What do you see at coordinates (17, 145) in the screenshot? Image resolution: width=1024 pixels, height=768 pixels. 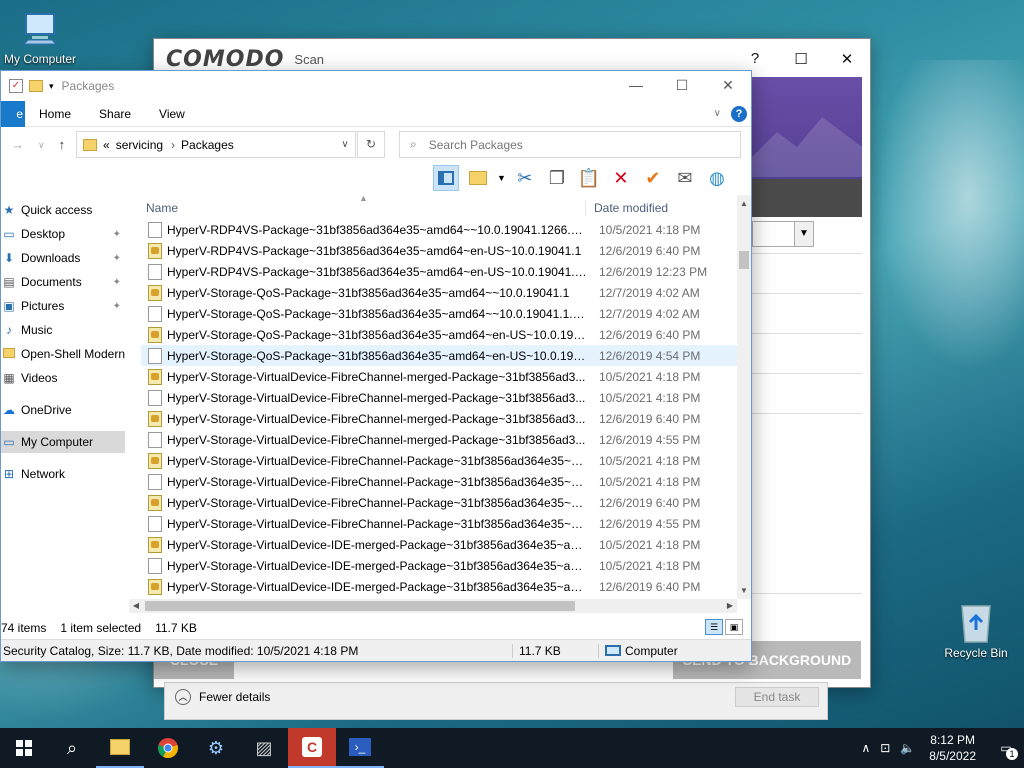 I see `back-arrow-icon: →` at bounding box center [17, 145].